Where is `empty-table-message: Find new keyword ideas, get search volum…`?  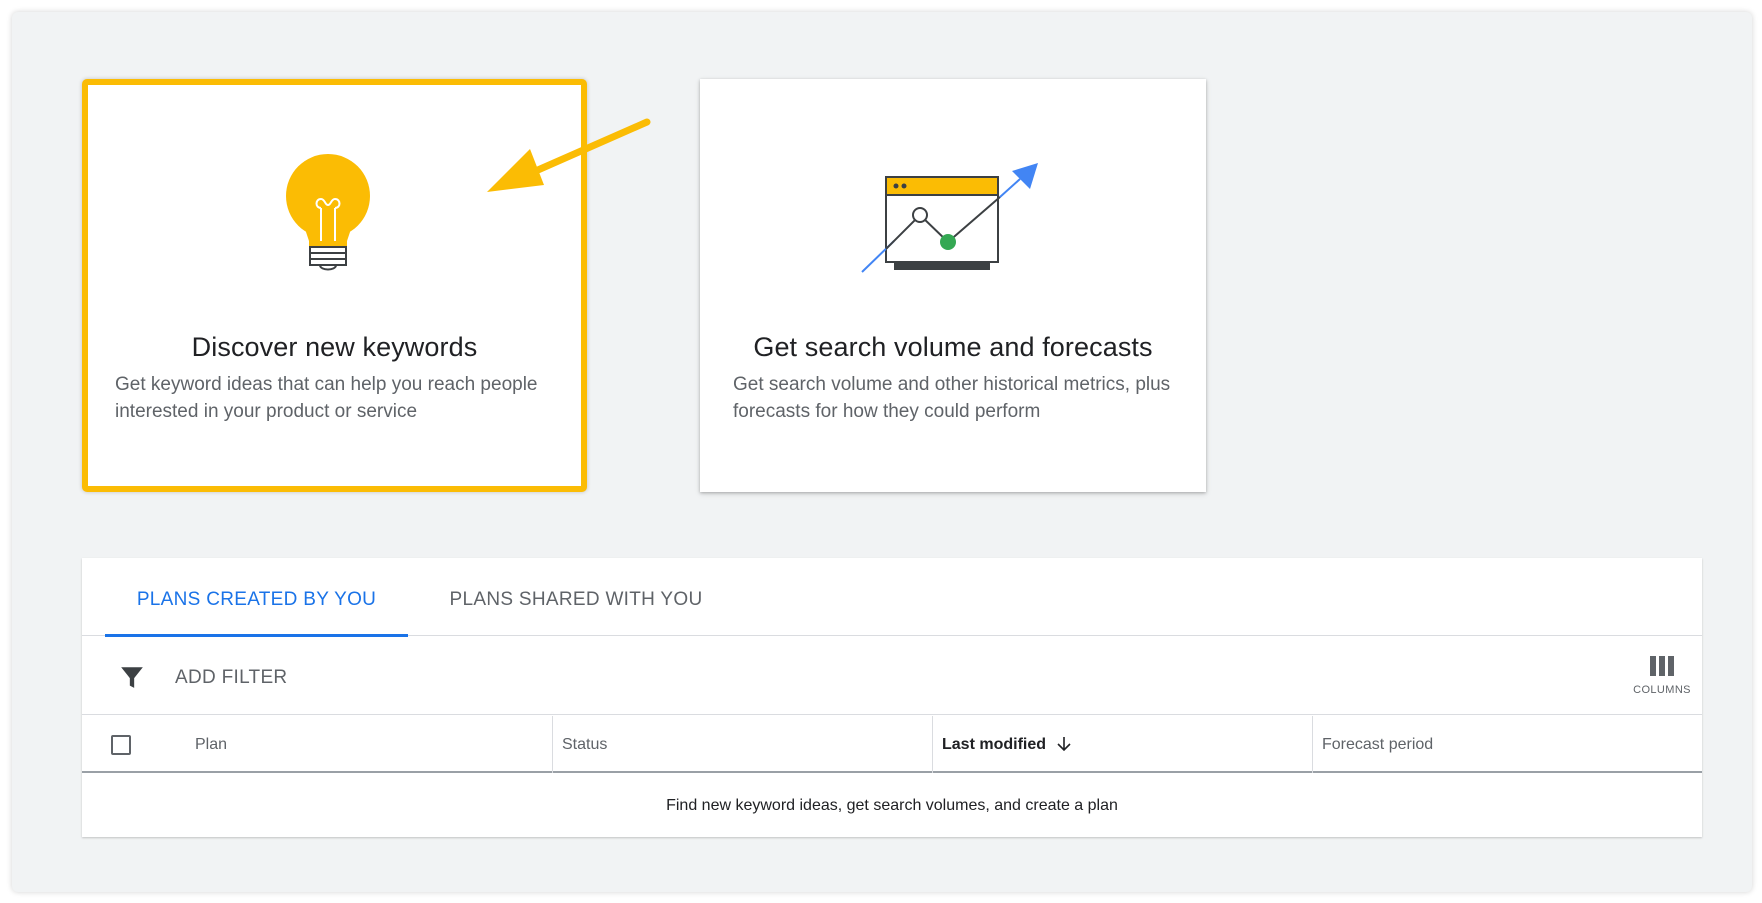 empty-table-message: Find new keyword ideas, get search volum… is located at coordinates (892, 805).